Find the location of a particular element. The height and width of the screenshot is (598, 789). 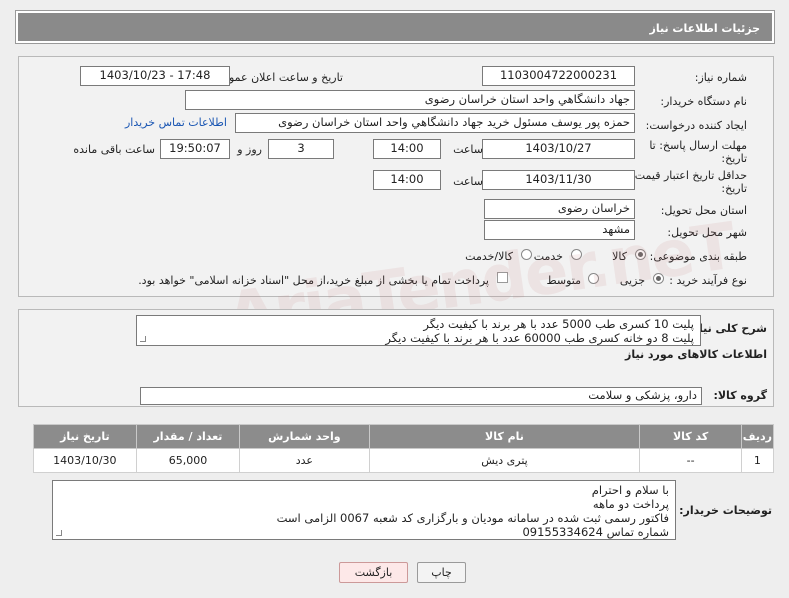

price-validity-label: حداقل تاریخ اعتبار قیمت: تا is located at coordinates (684, 175).